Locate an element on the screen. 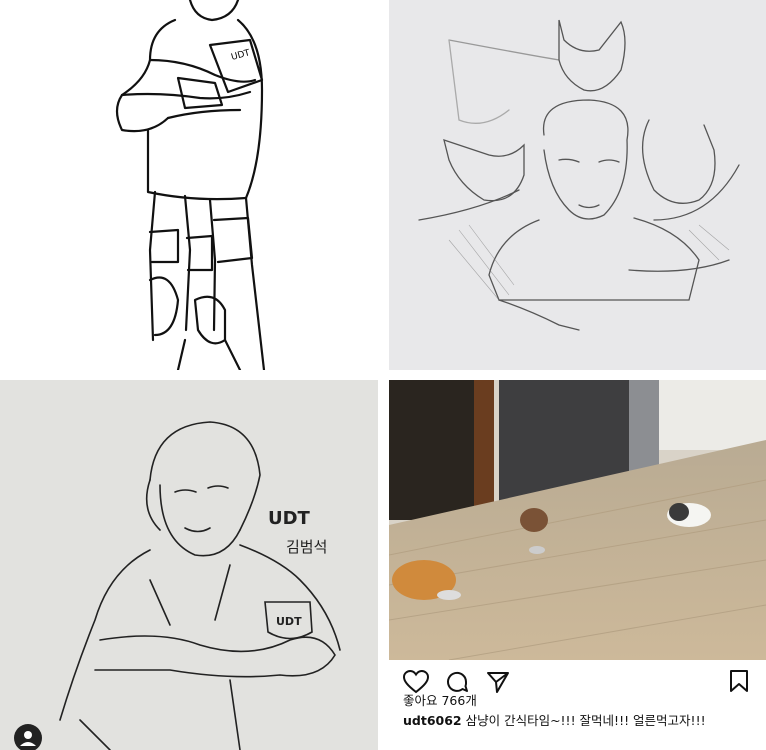  drawing-unit-text: UDT is located at coordinates (289, 518).